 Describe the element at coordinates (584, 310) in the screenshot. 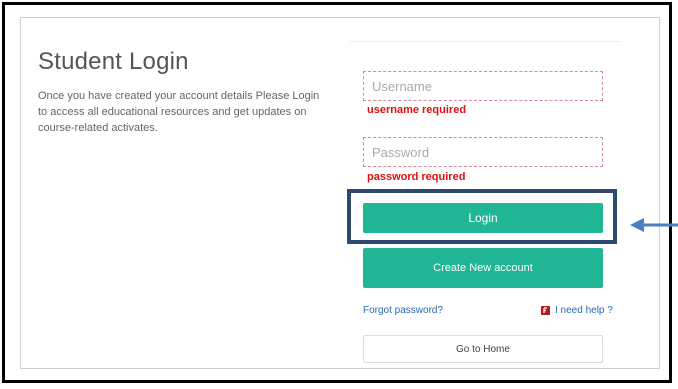

I see `help-label: I need help ?` at that location.